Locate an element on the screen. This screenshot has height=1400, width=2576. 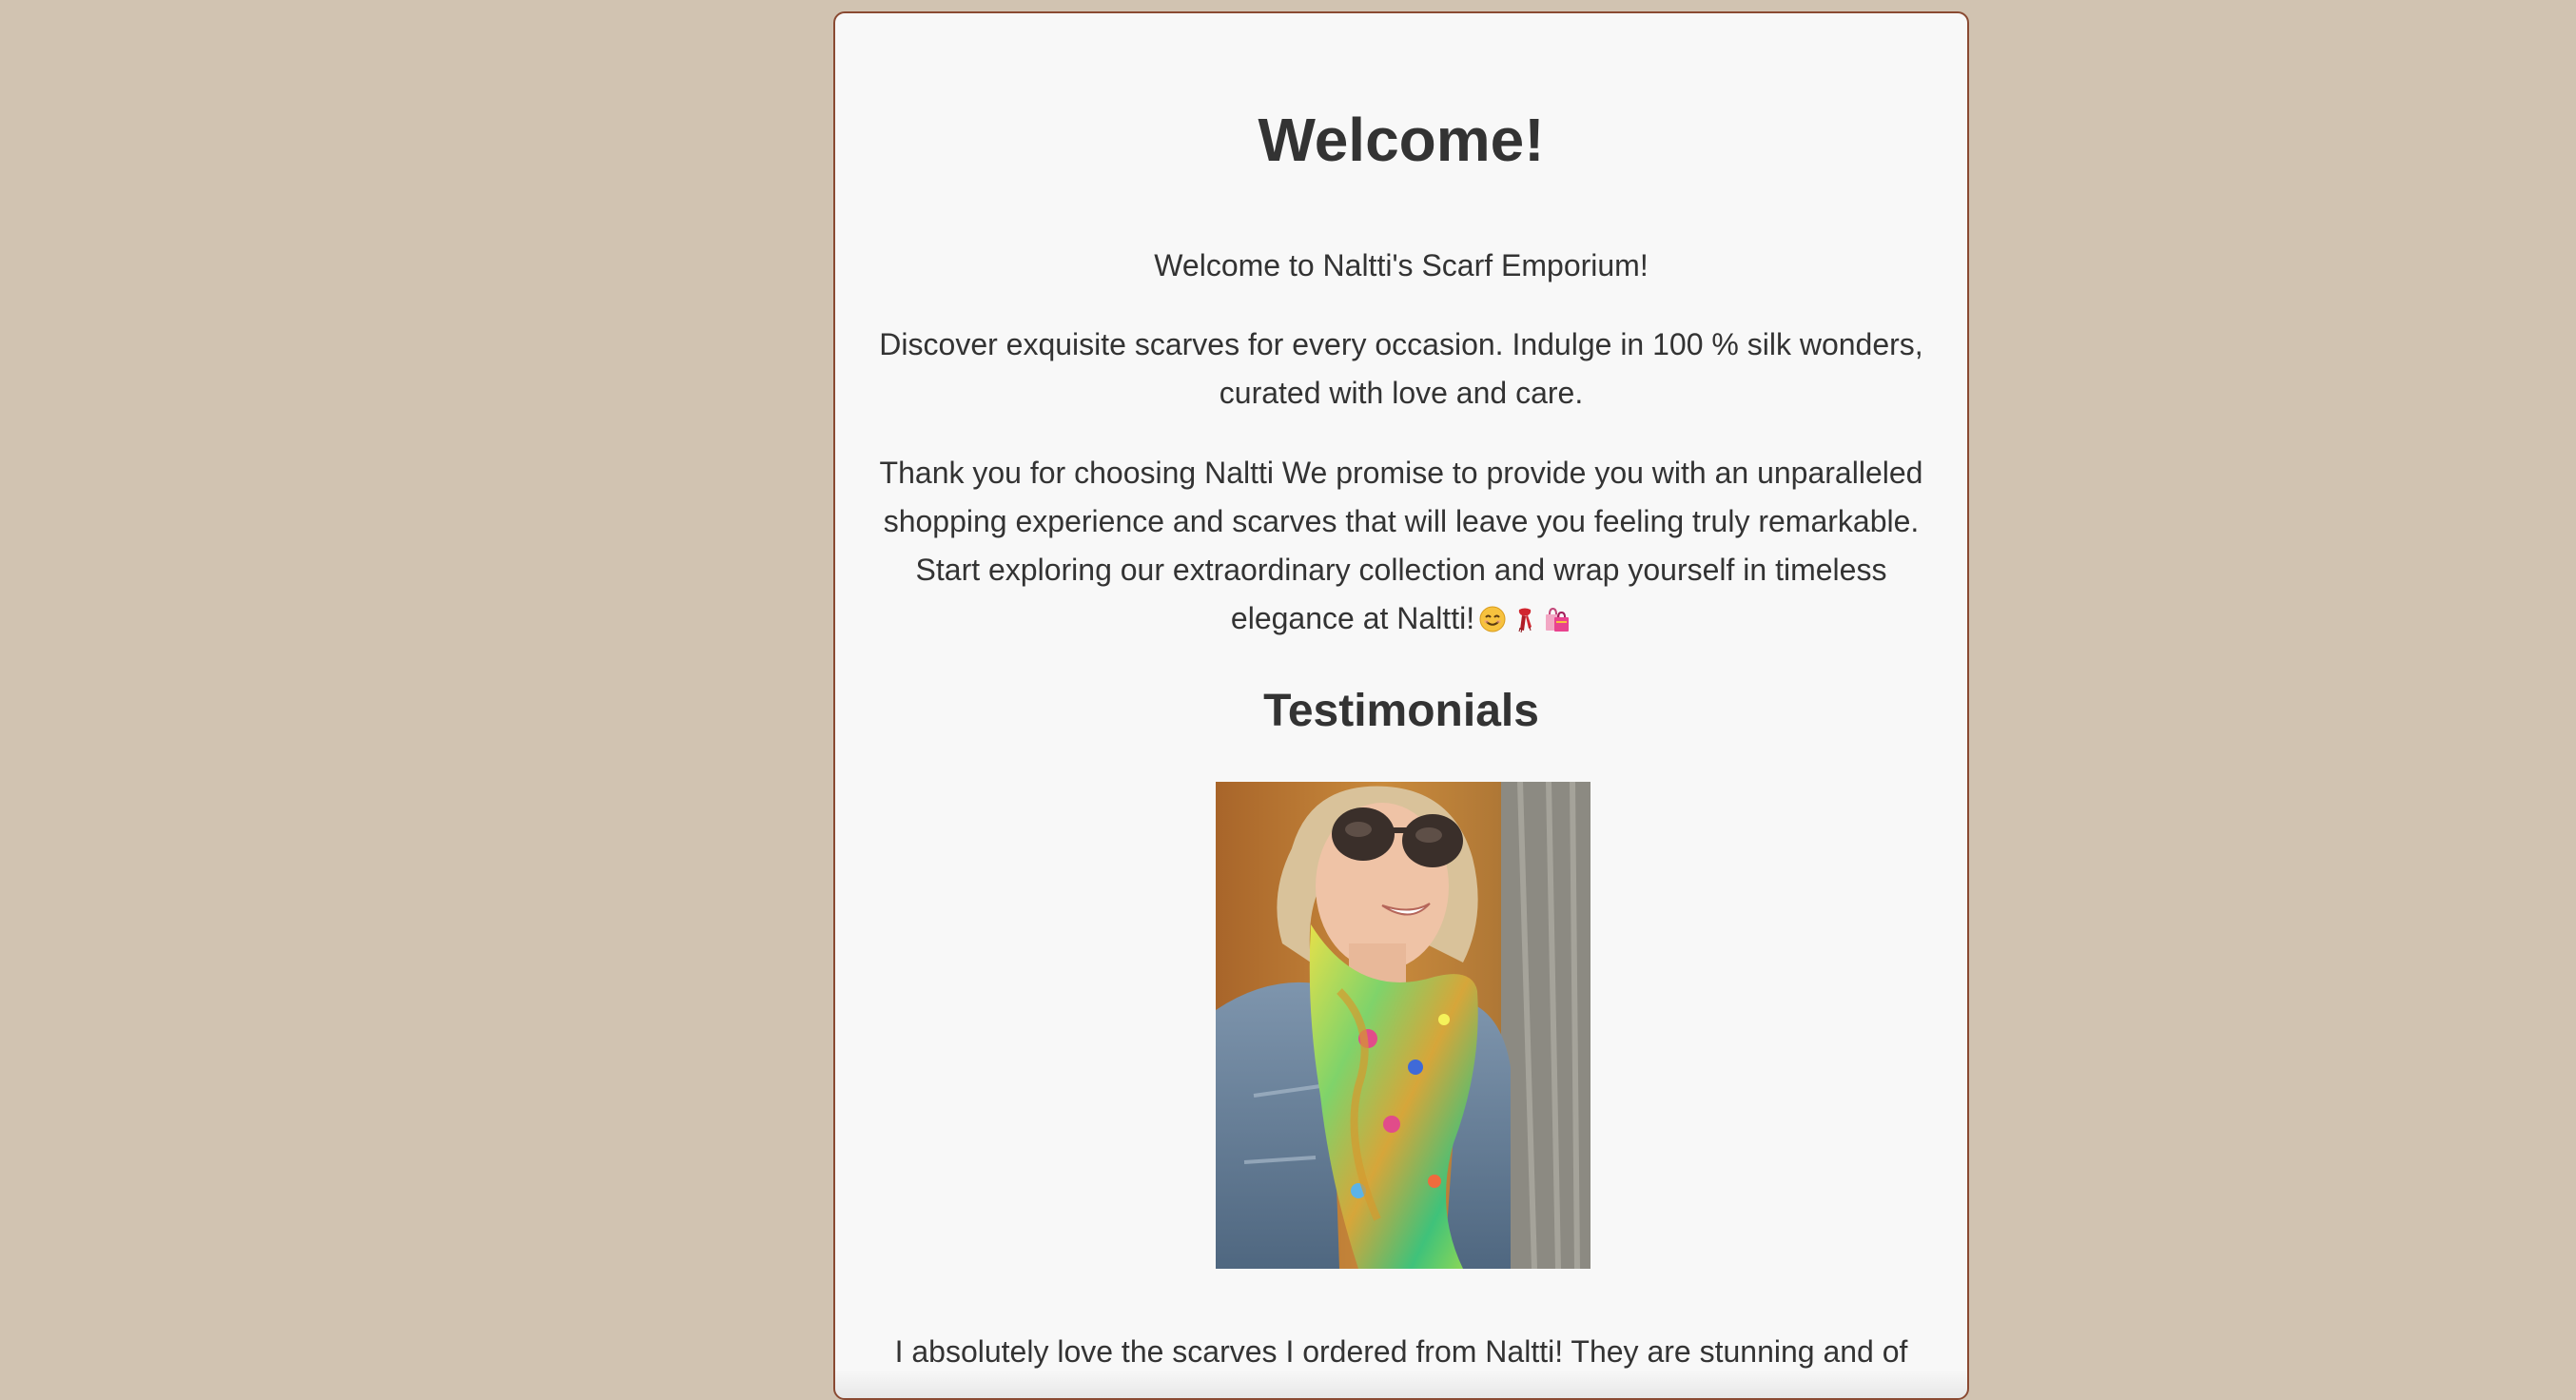
smiling-face-icon is located at coordinates (1493, 619).